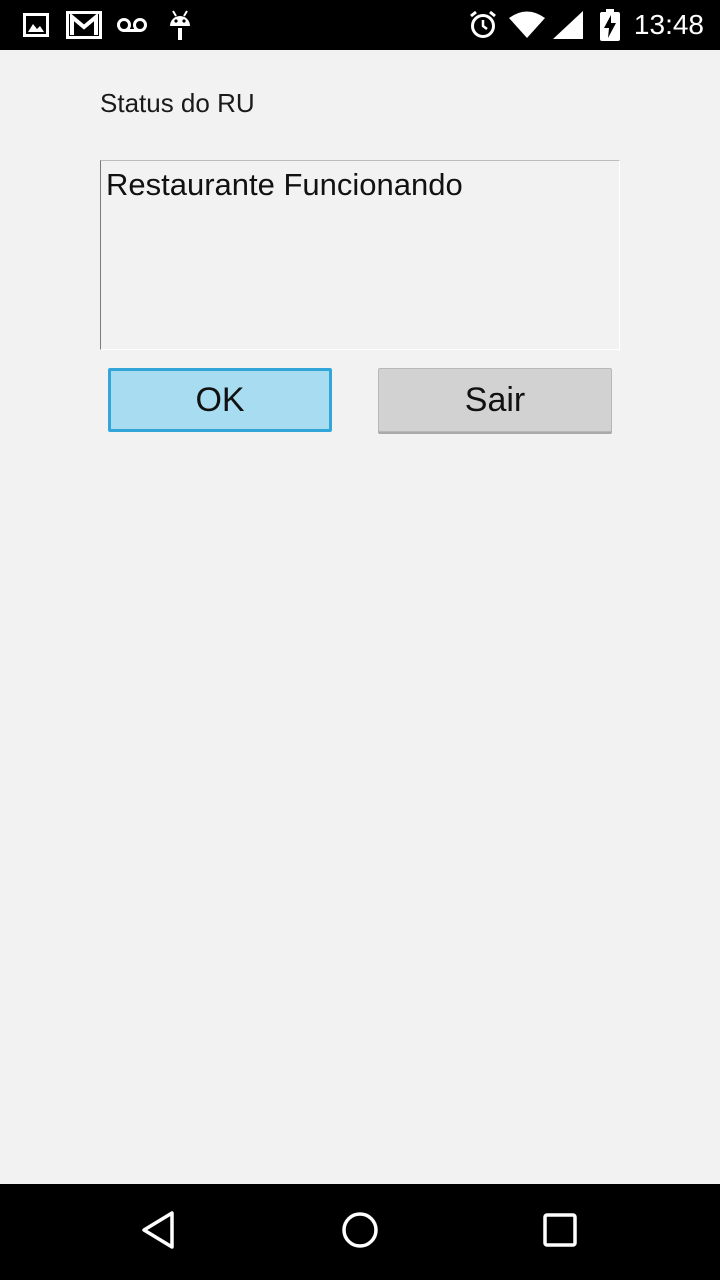 This screenshot has height=1280, width=720. I want to click on ok-button: OK, so click(220, 400).